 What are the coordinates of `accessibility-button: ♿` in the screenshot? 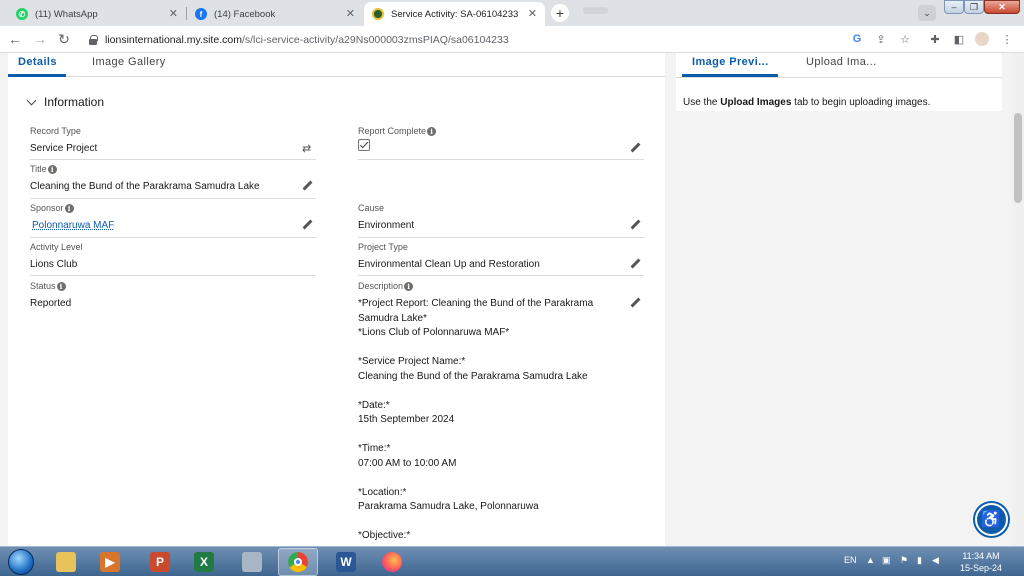 It's located at (991, 519).